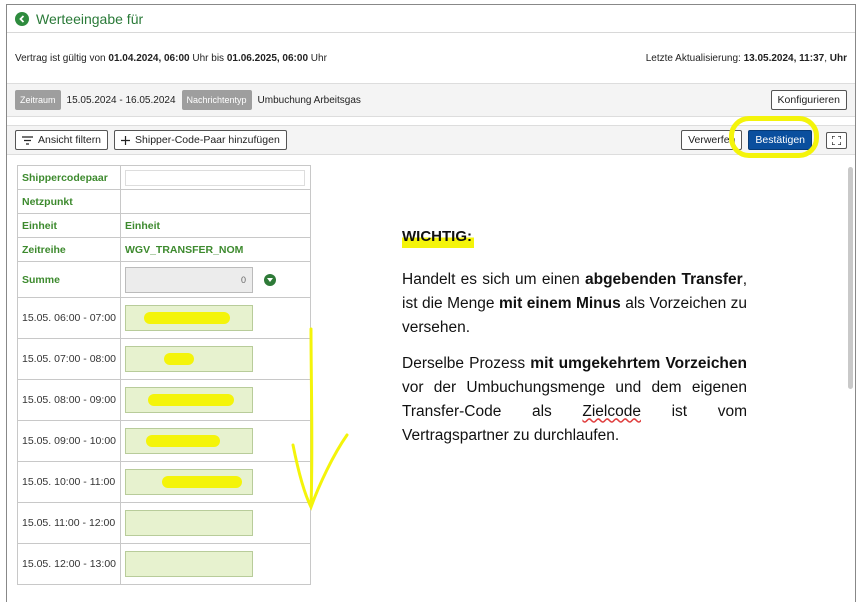 This screenshot has height=602, width=860. What do you see at coordinates (69, 201) in the screenshot?
I see `netpoint-label: Netzpunkt` at bounding box center [69, 201].